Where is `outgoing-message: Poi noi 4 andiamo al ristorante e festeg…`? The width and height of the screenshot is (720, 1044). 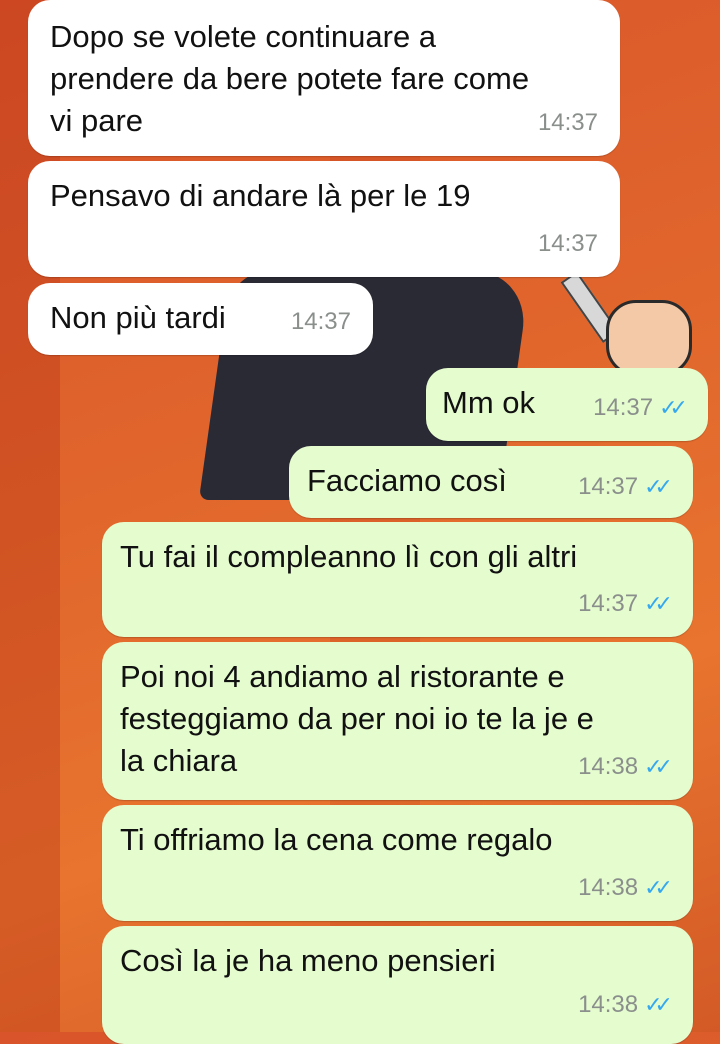 outgoing-message: Poi noi 4 andiamo al ristorante e festeg… is located at coordinates (397, 721).